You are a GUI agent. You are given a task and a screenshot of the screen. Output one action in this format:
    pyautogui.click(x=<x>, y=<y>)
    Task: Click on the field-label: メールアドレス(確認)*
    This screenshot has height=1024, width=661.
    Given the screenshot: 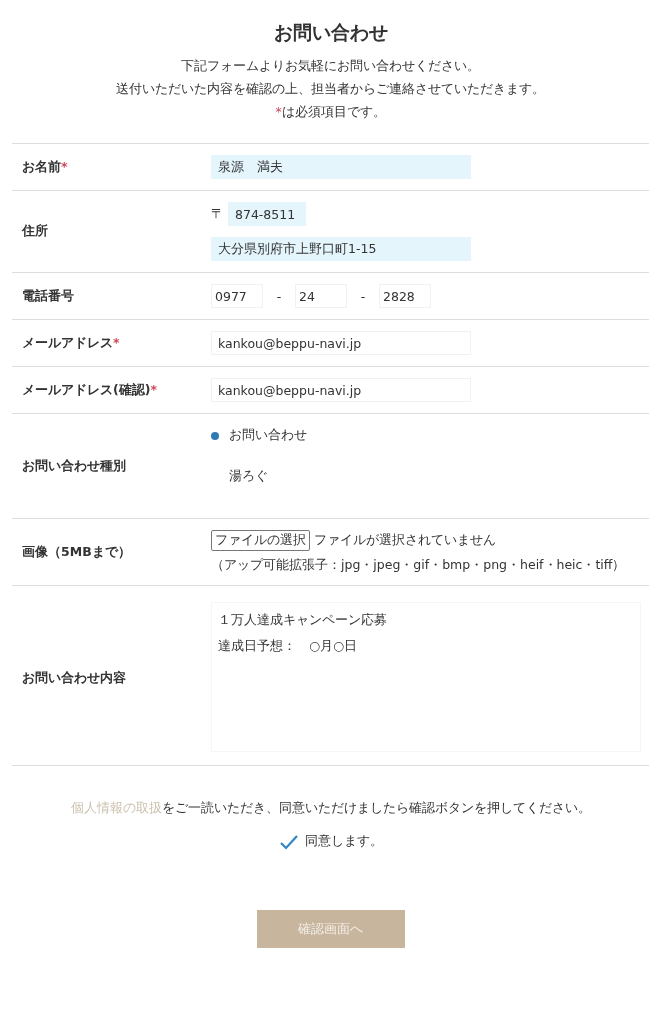 What is the action you would take?
    pyautogui.click(x=90, y=390)
    